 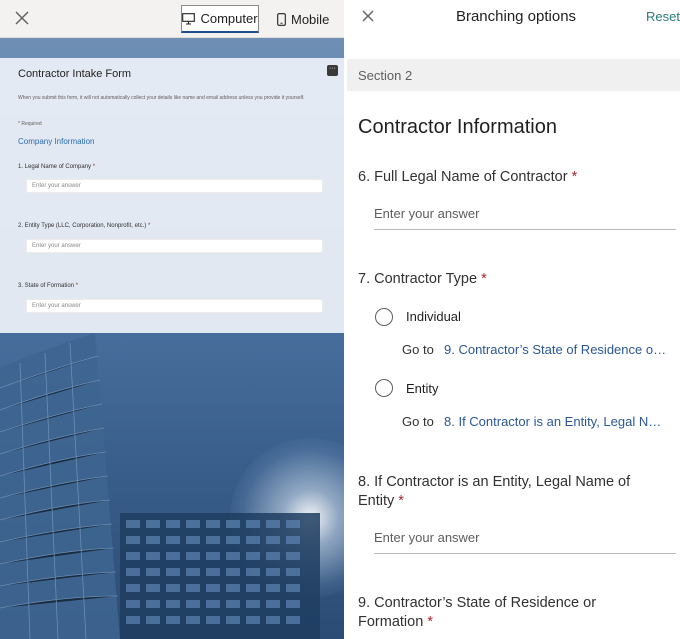 What do you see at coordinates (663, 16) in the screenshot?
I see `reset-button: Reset` at bounding box center [663, 16].